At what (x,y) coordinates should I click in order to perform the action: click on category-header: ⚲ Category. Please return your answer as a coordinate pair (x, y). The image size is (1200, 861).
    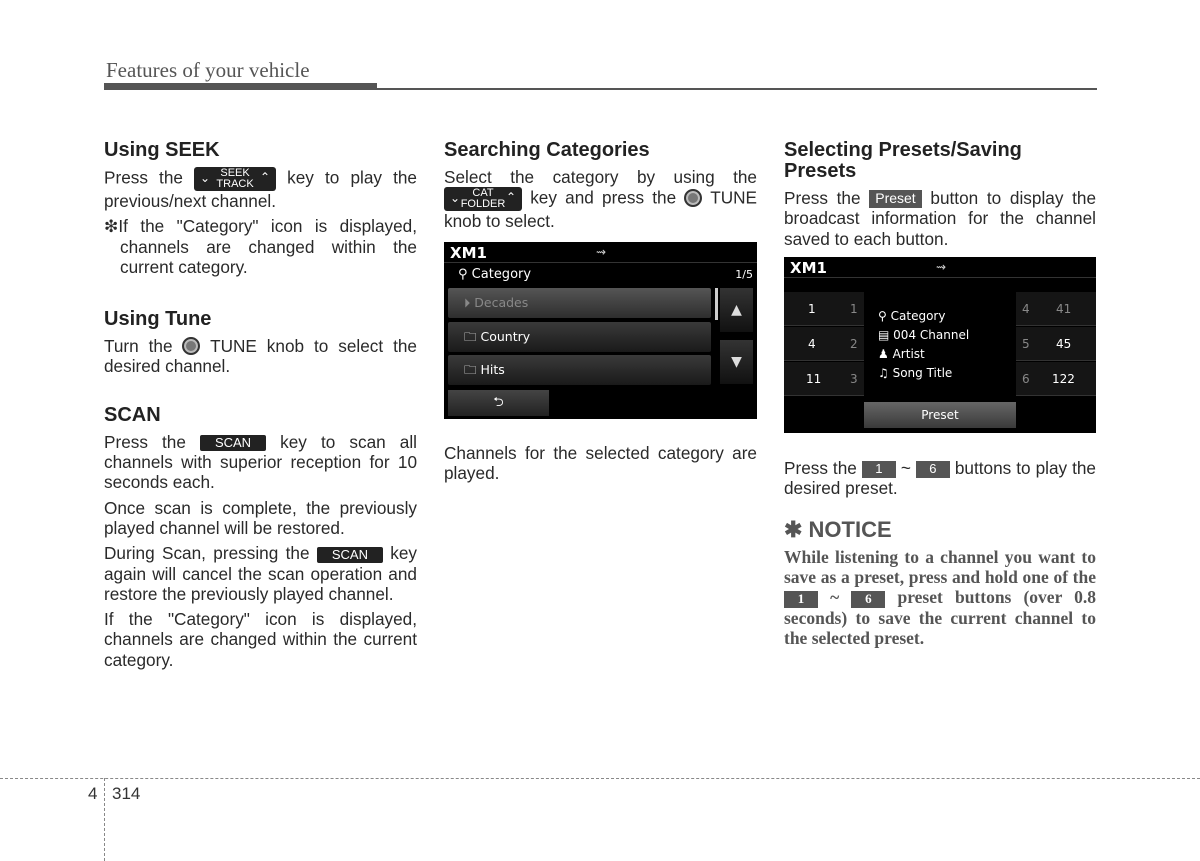
    Looking at the image, I should click on (495, 274).